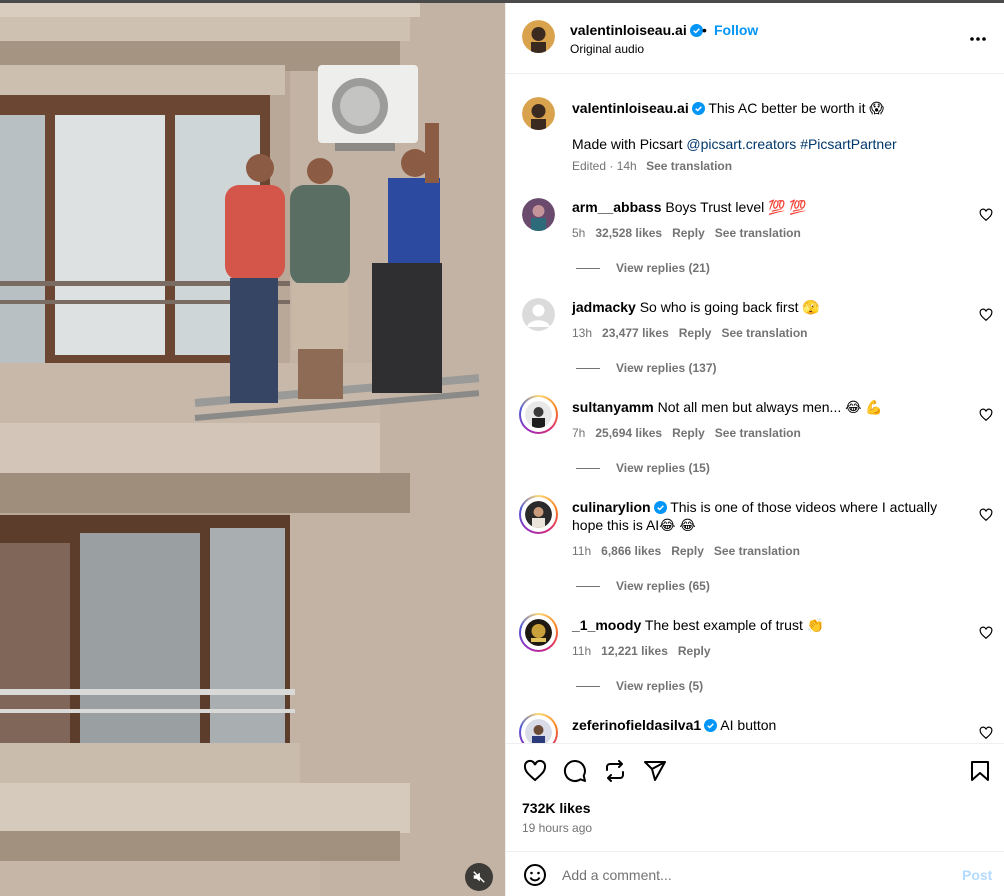 The width and height of the screenshot is (1004, 896). I want to click on like-heart-icon, so click(535, 771).